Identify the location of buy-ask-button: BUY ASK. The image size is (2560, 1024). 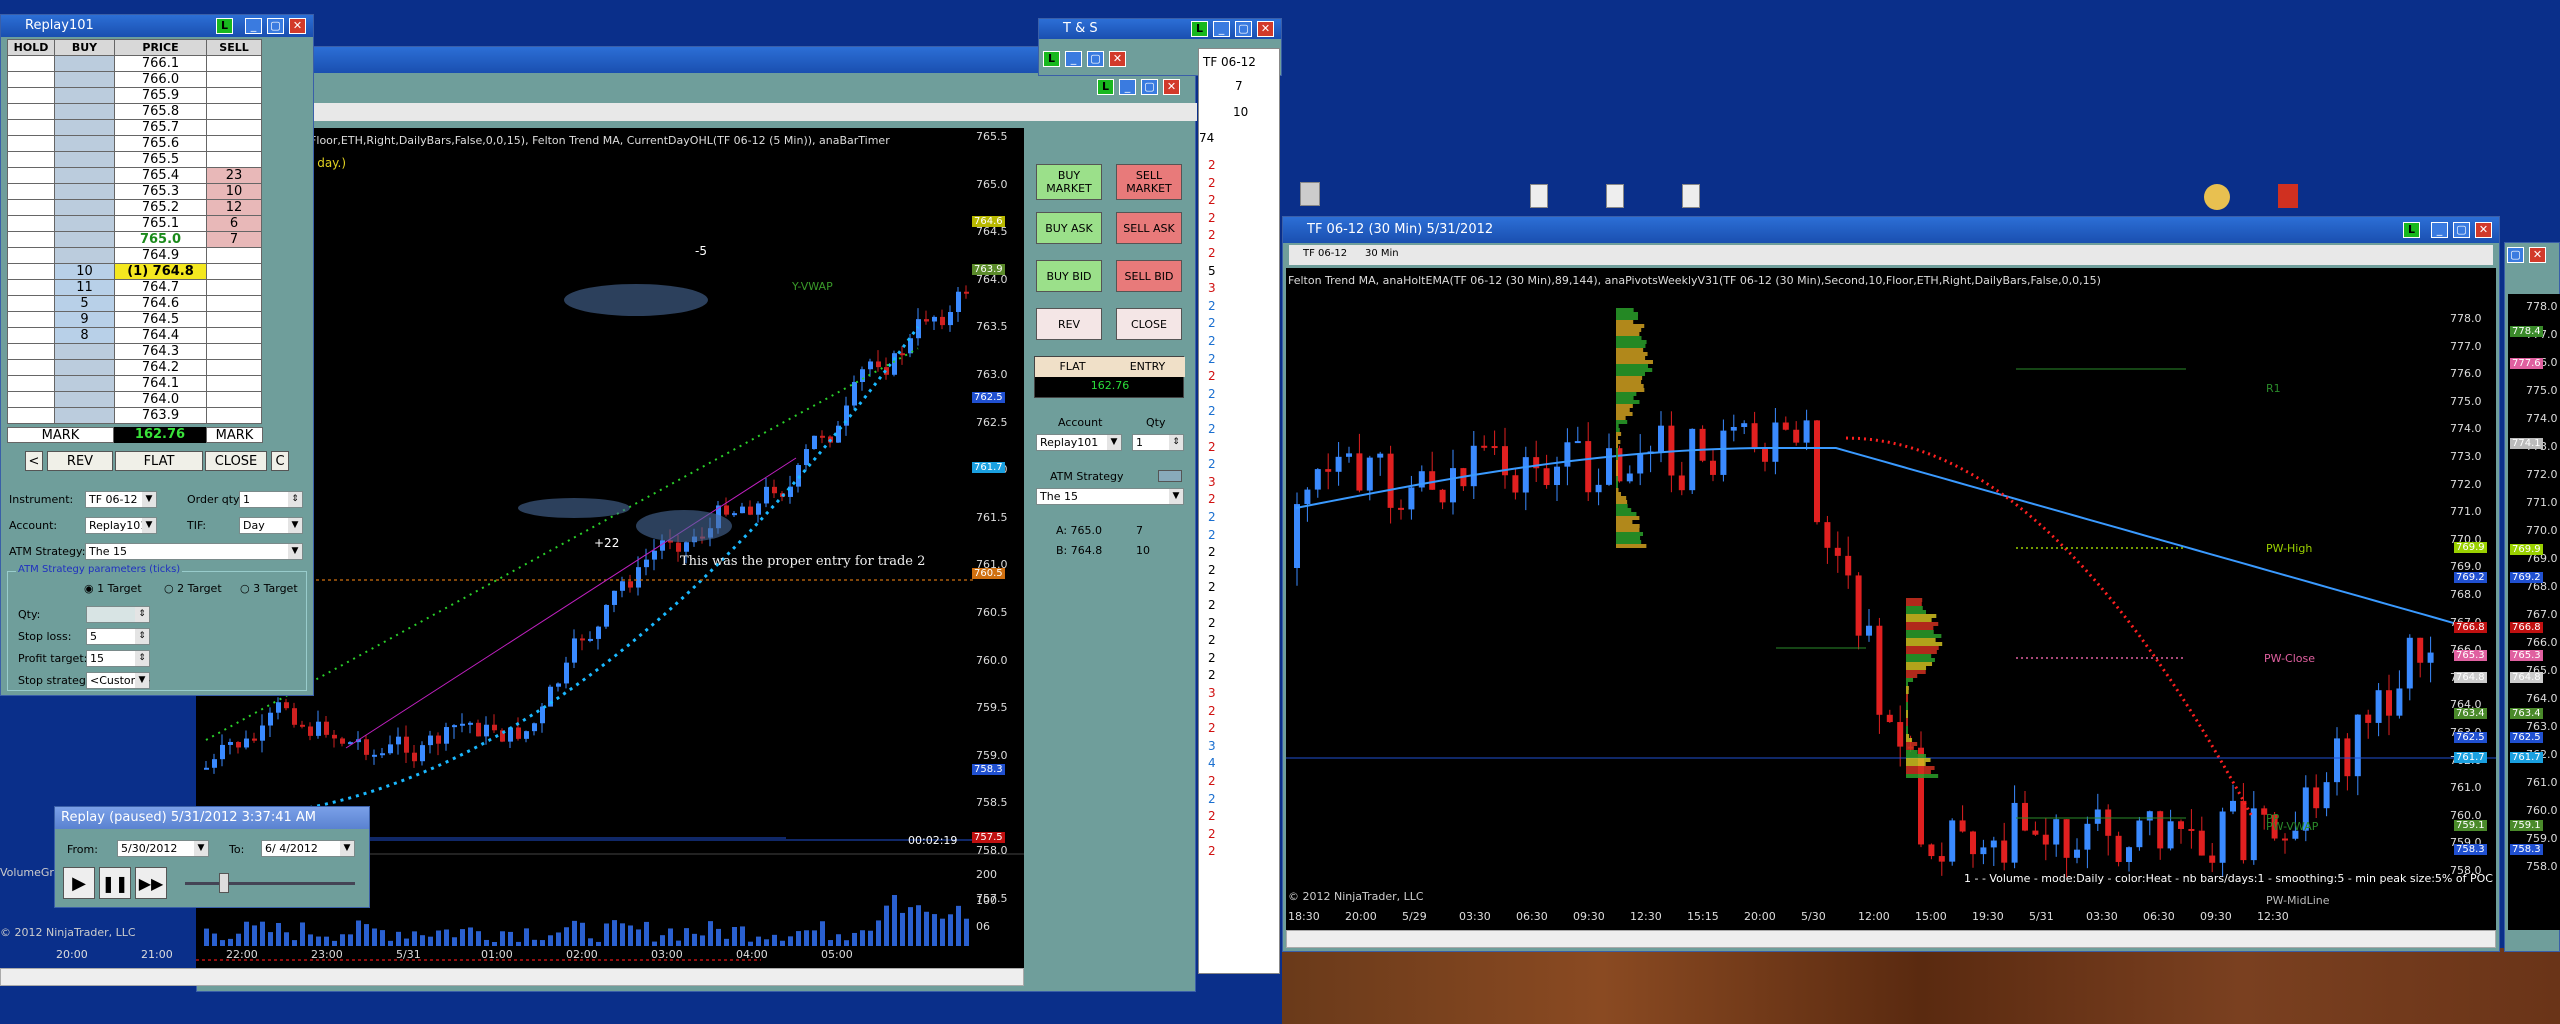
(1069, 228).